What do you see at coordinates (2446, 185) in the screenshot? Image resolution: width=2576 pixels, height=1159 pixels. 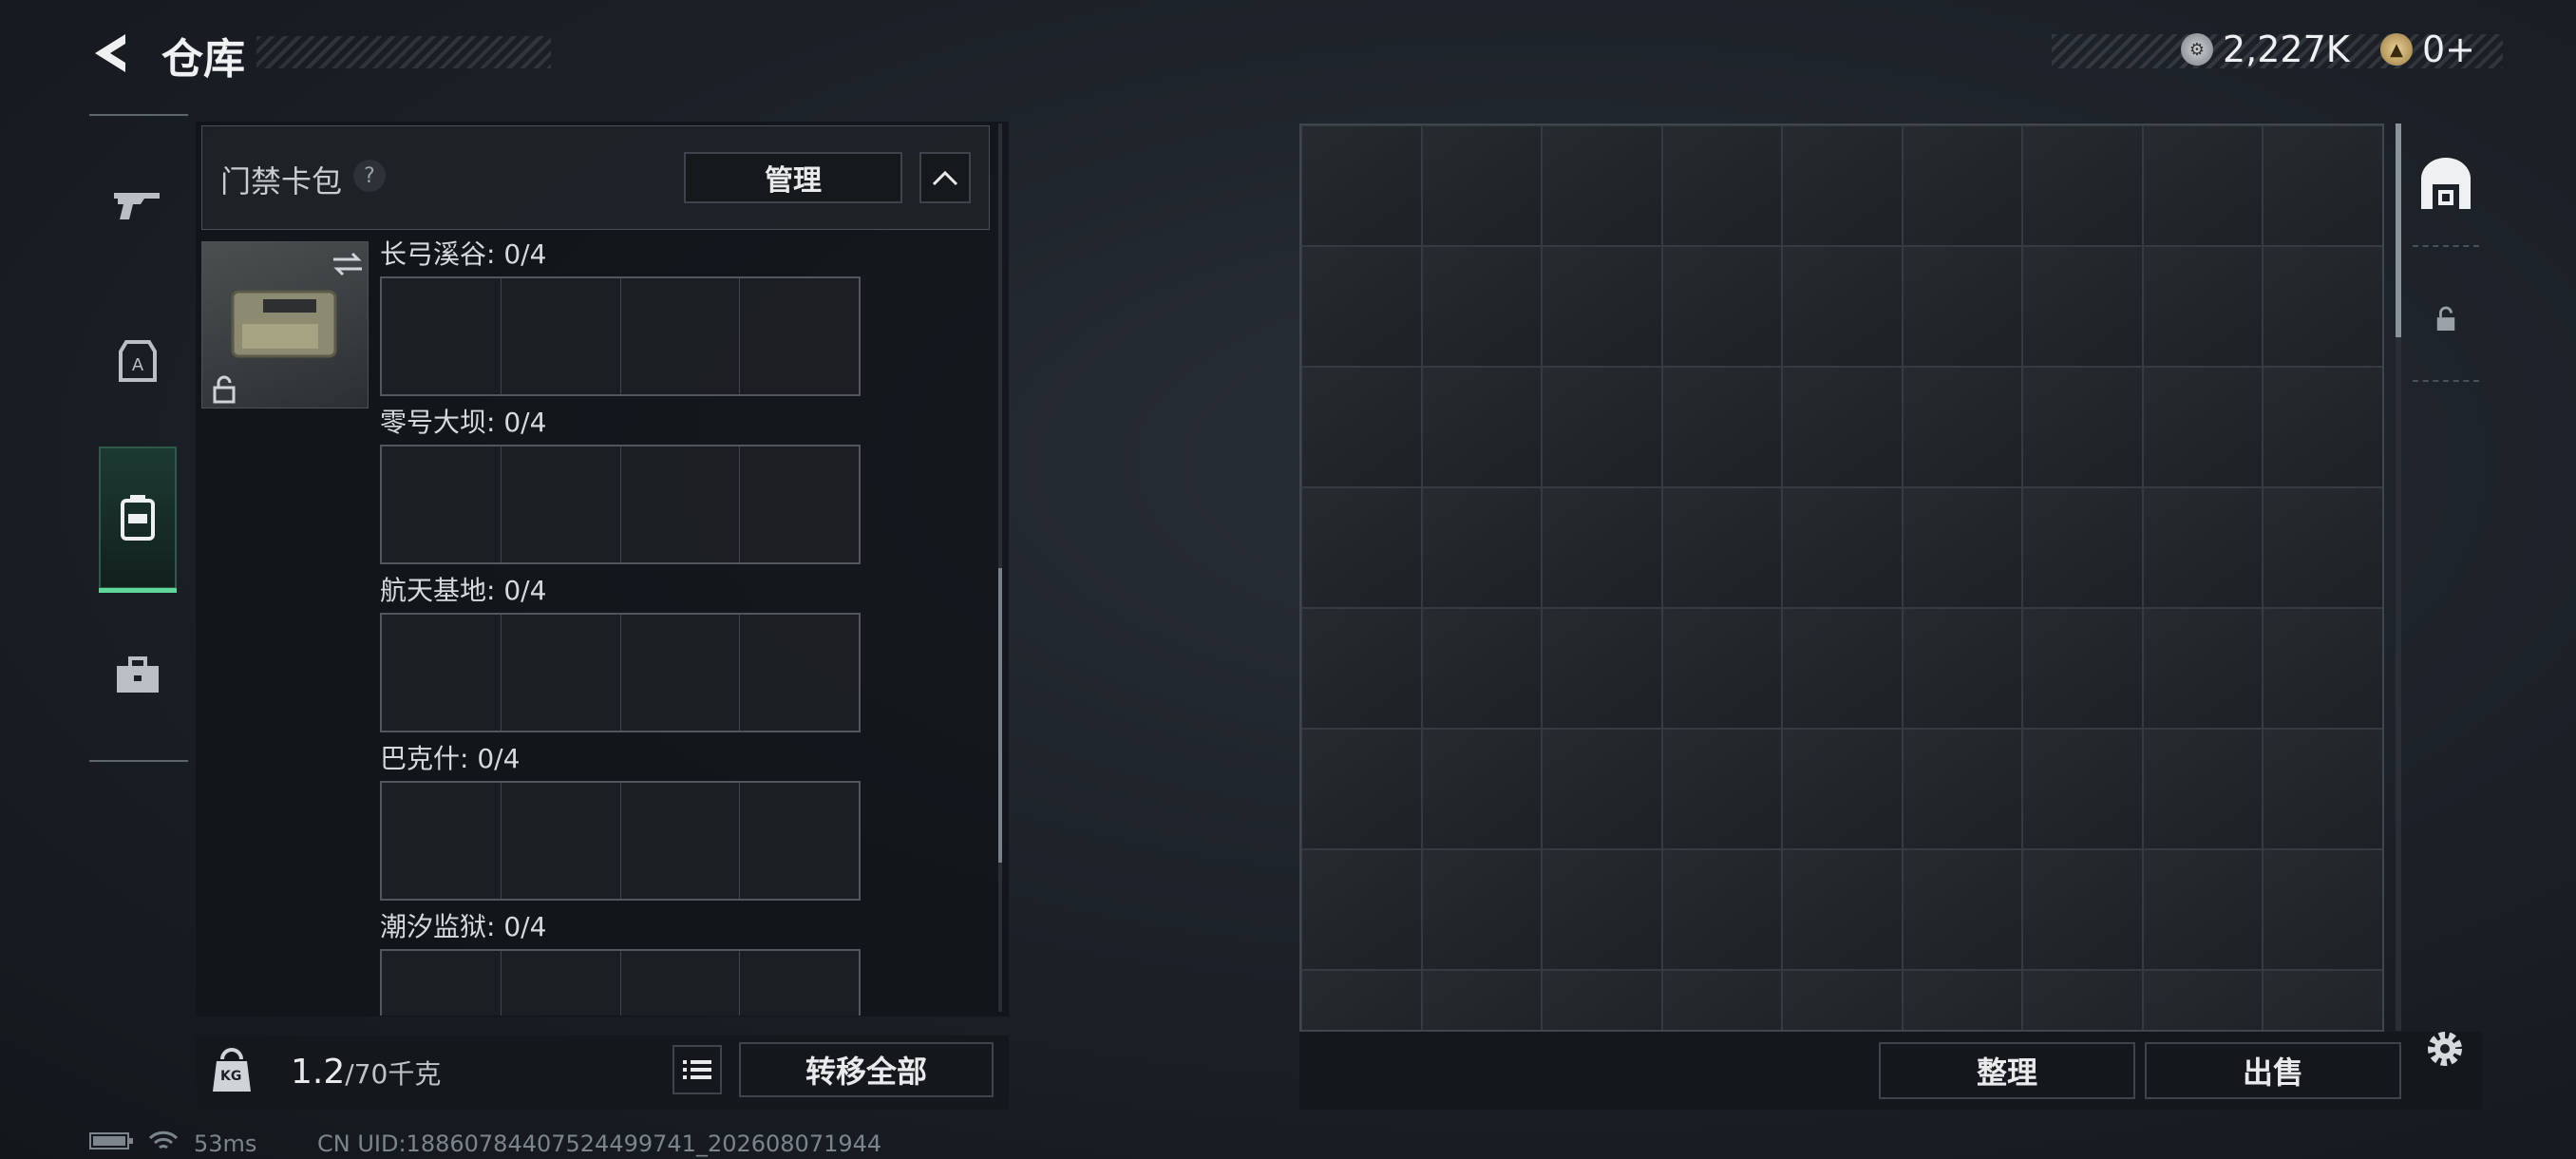 I see `storage-tab-main` at bounding box center [2446, 185].